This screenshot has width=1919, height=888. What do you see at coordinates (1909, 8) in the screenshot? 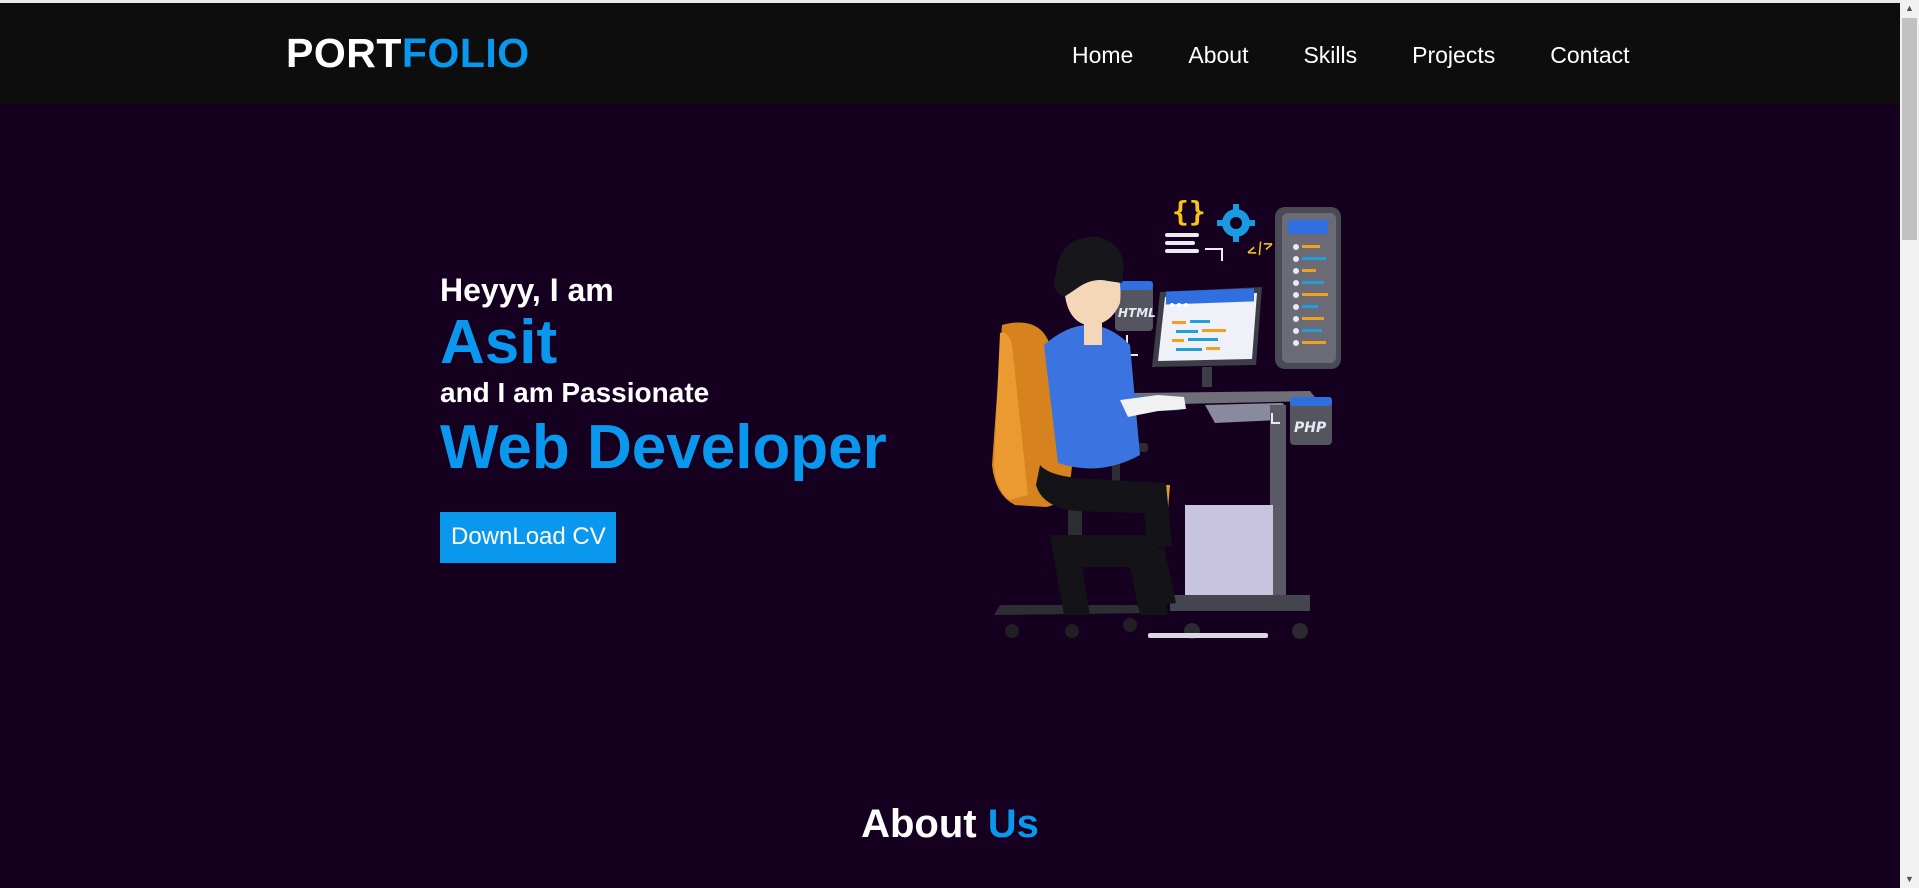
I see `scroll-up-arrow-icon: ▲` at bounding box center [1909, 8].